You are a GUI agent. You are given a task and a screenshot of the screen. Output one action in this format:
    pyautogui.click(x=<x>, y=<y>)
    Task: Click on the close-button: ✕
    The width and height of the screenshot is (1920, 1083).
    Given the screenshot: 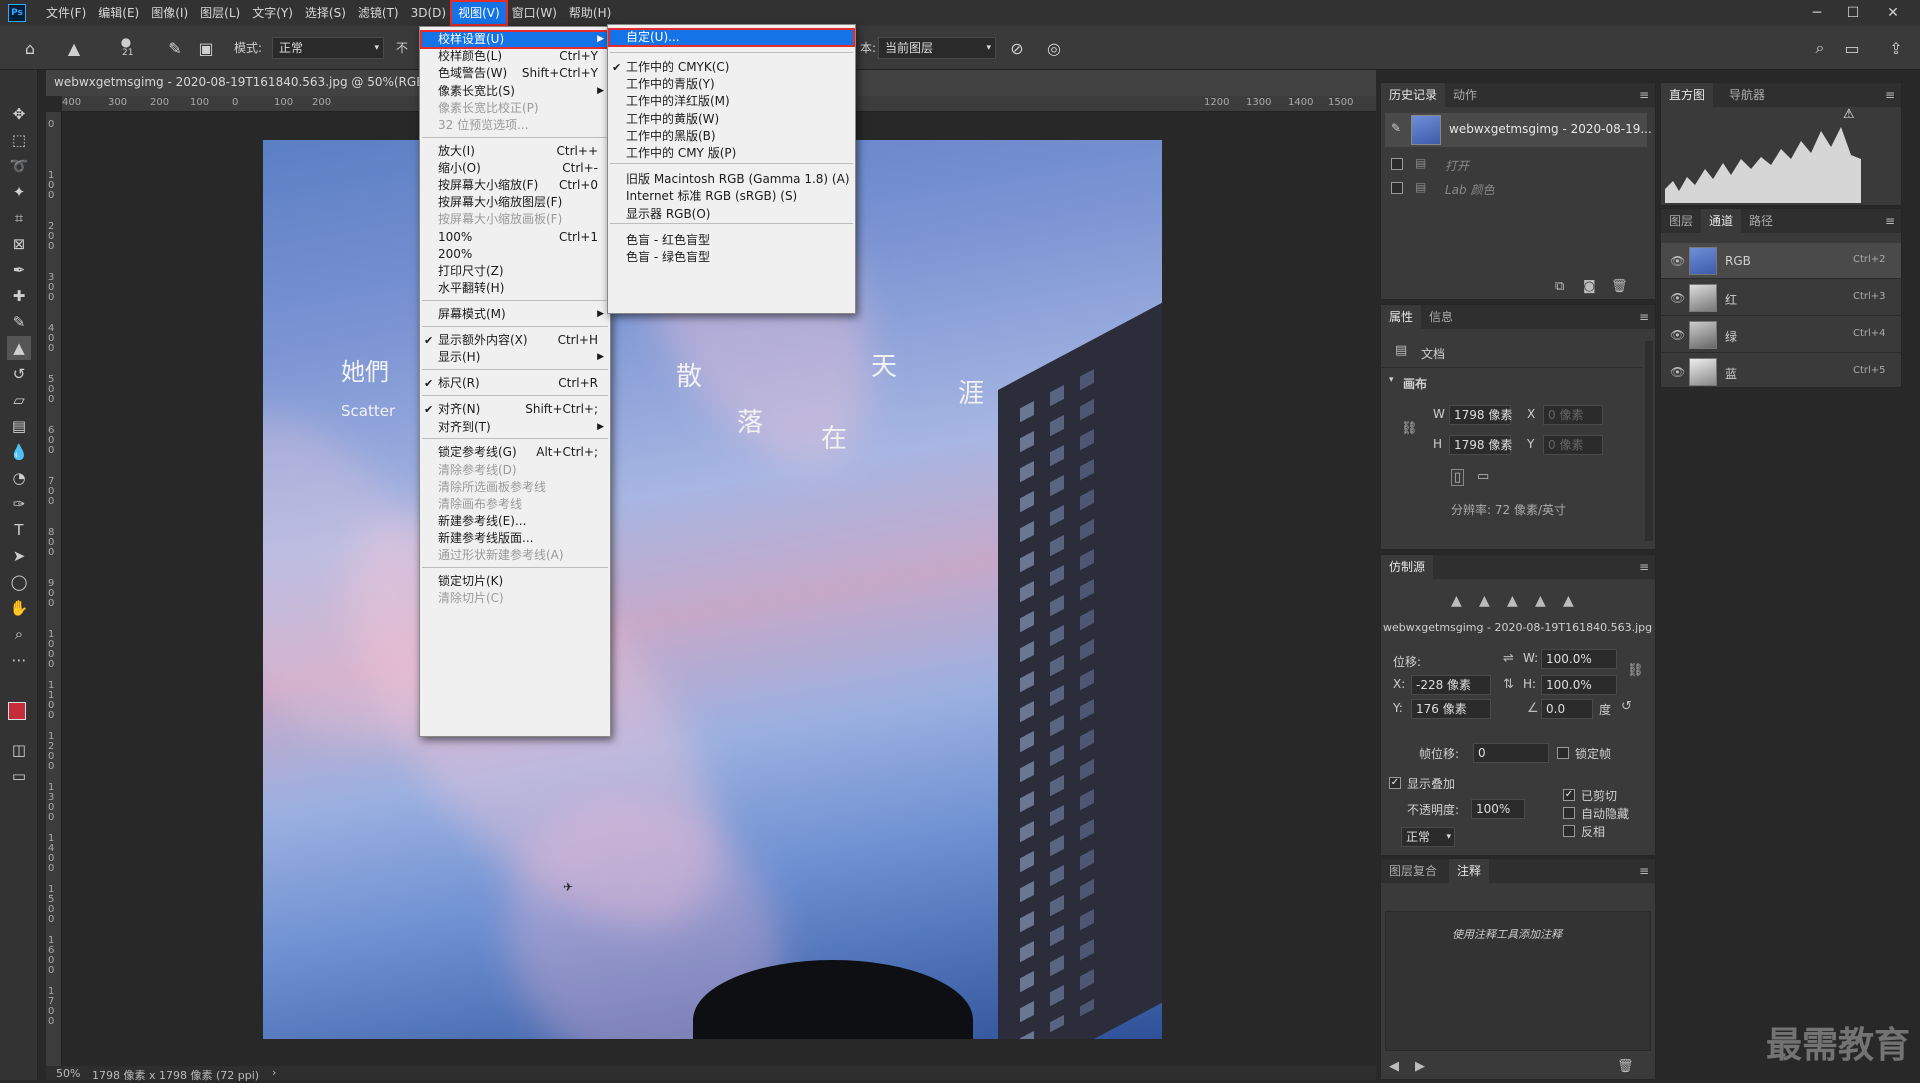 What is the action you would take?
    pyautogui.click(x=1893, y=13)
    